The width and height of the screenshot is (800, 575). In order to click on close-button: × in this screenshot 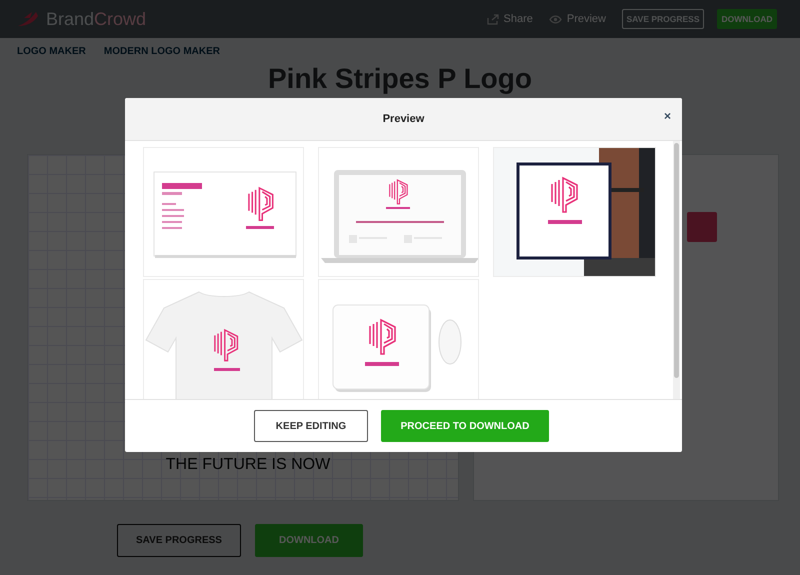, I will do `click(667, 116)`.